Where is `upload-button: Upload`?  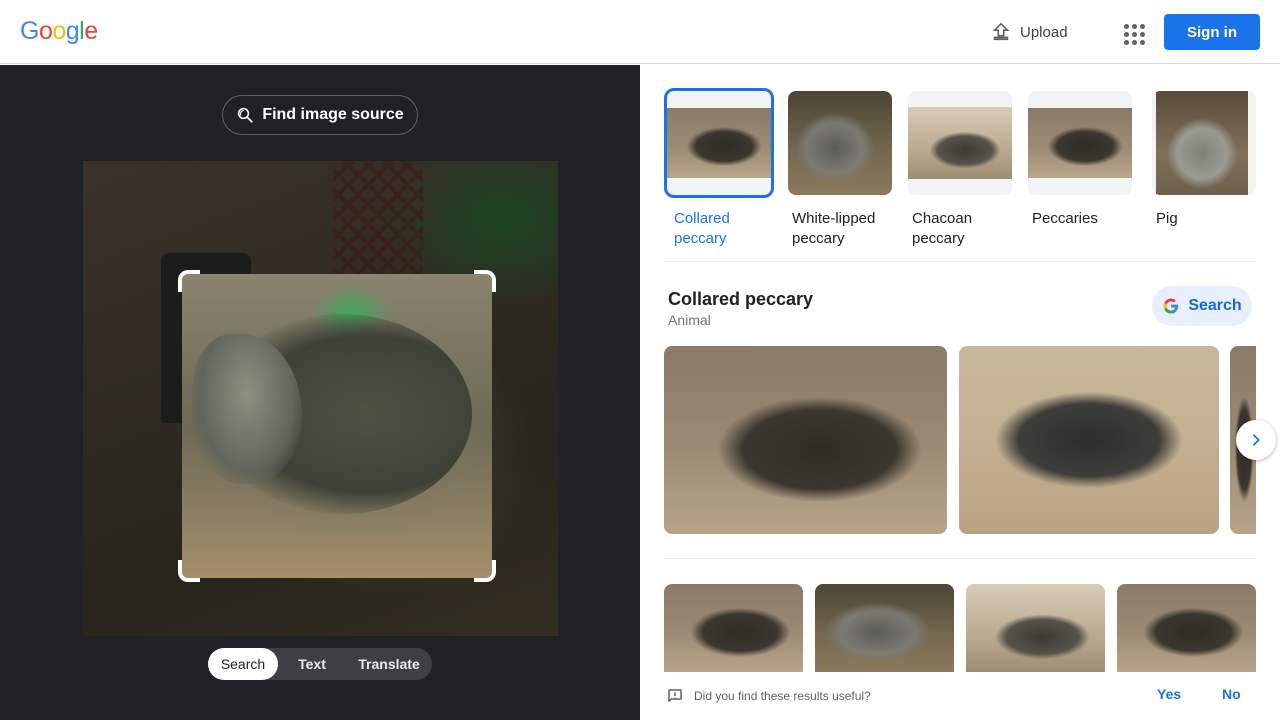 upload-button: Upload is located at coordinates (1029, 32).